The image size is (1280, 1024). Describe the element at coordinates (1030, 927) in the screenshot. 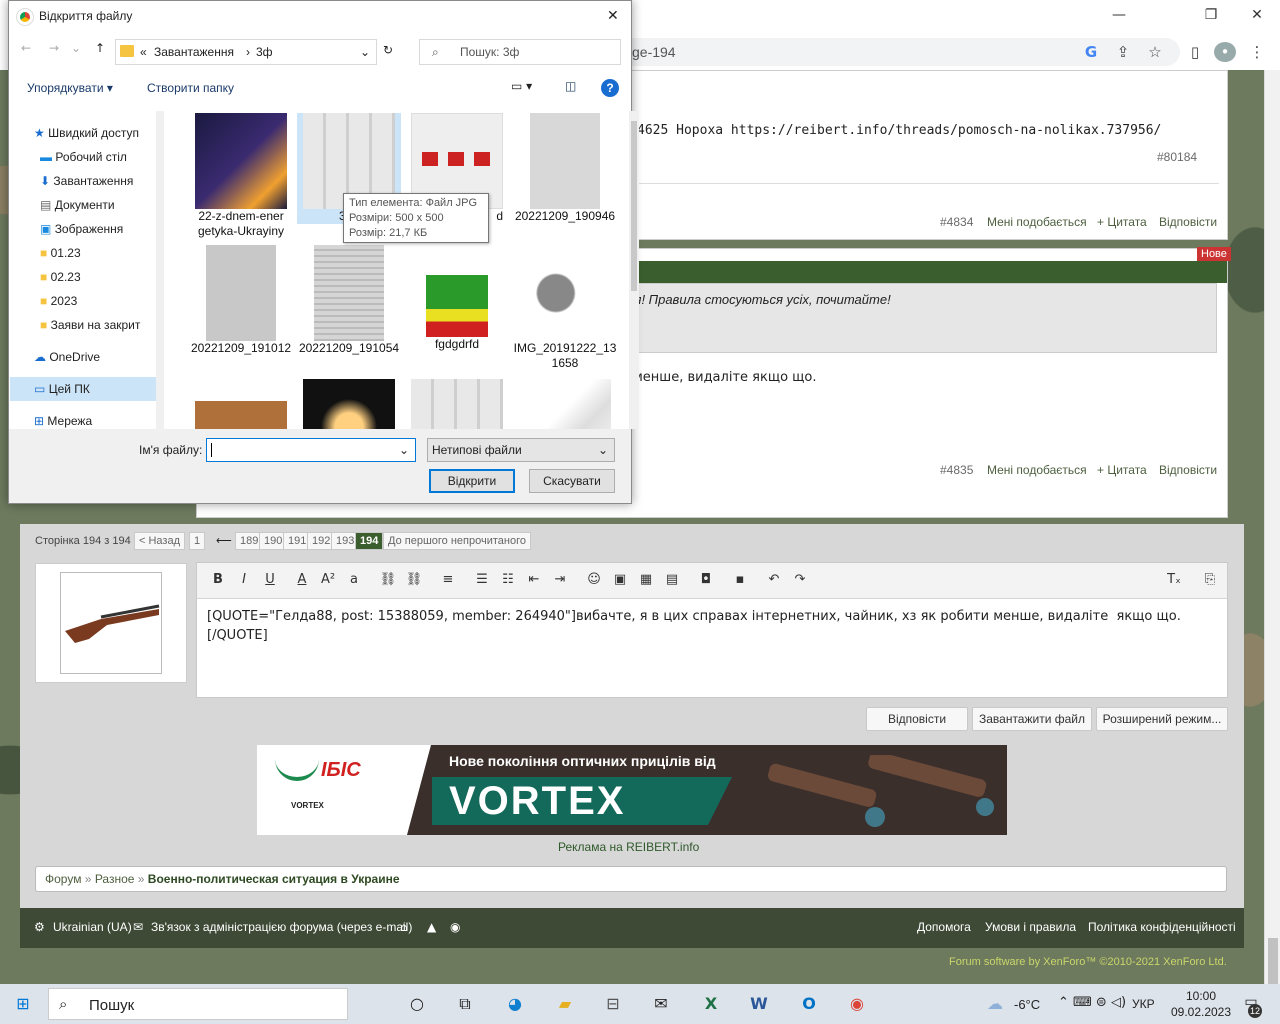

I see `terms-link: Умови і правила` at that location.